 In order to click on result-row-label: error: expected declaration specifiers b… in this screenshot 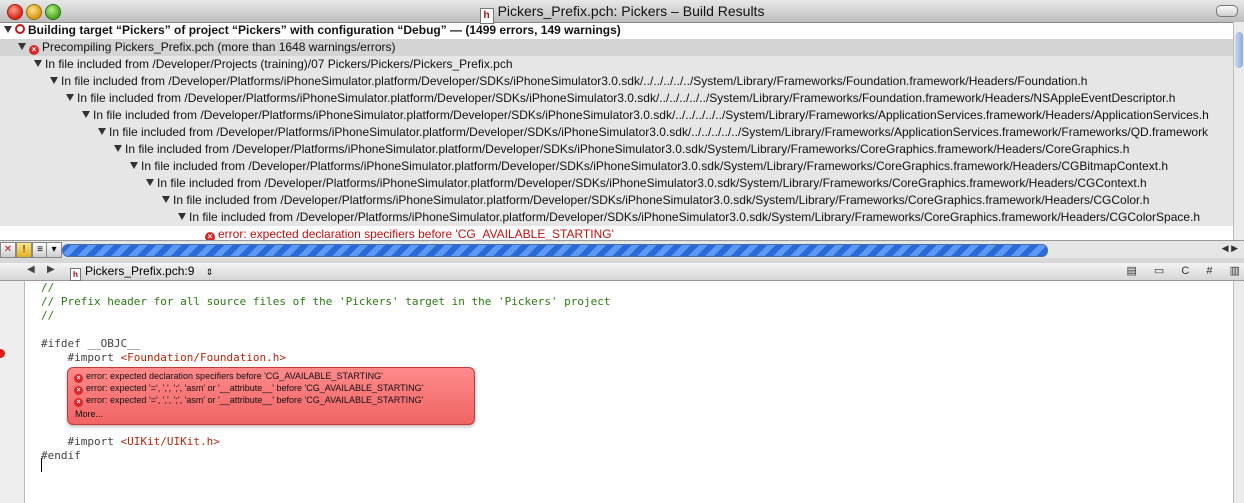, I will do `click(416, 233)`.